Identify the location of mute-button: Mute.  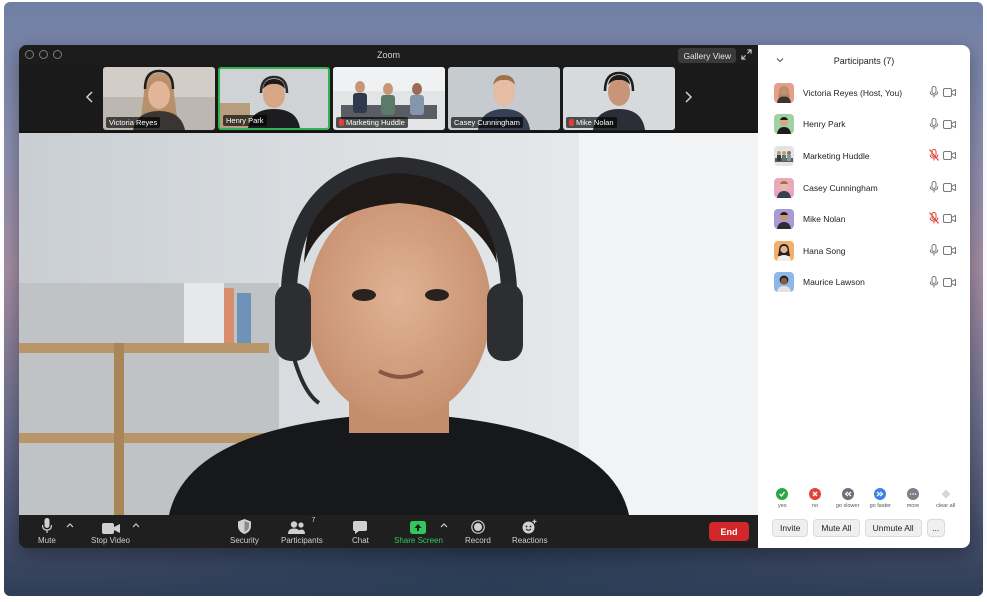
(47, 531).